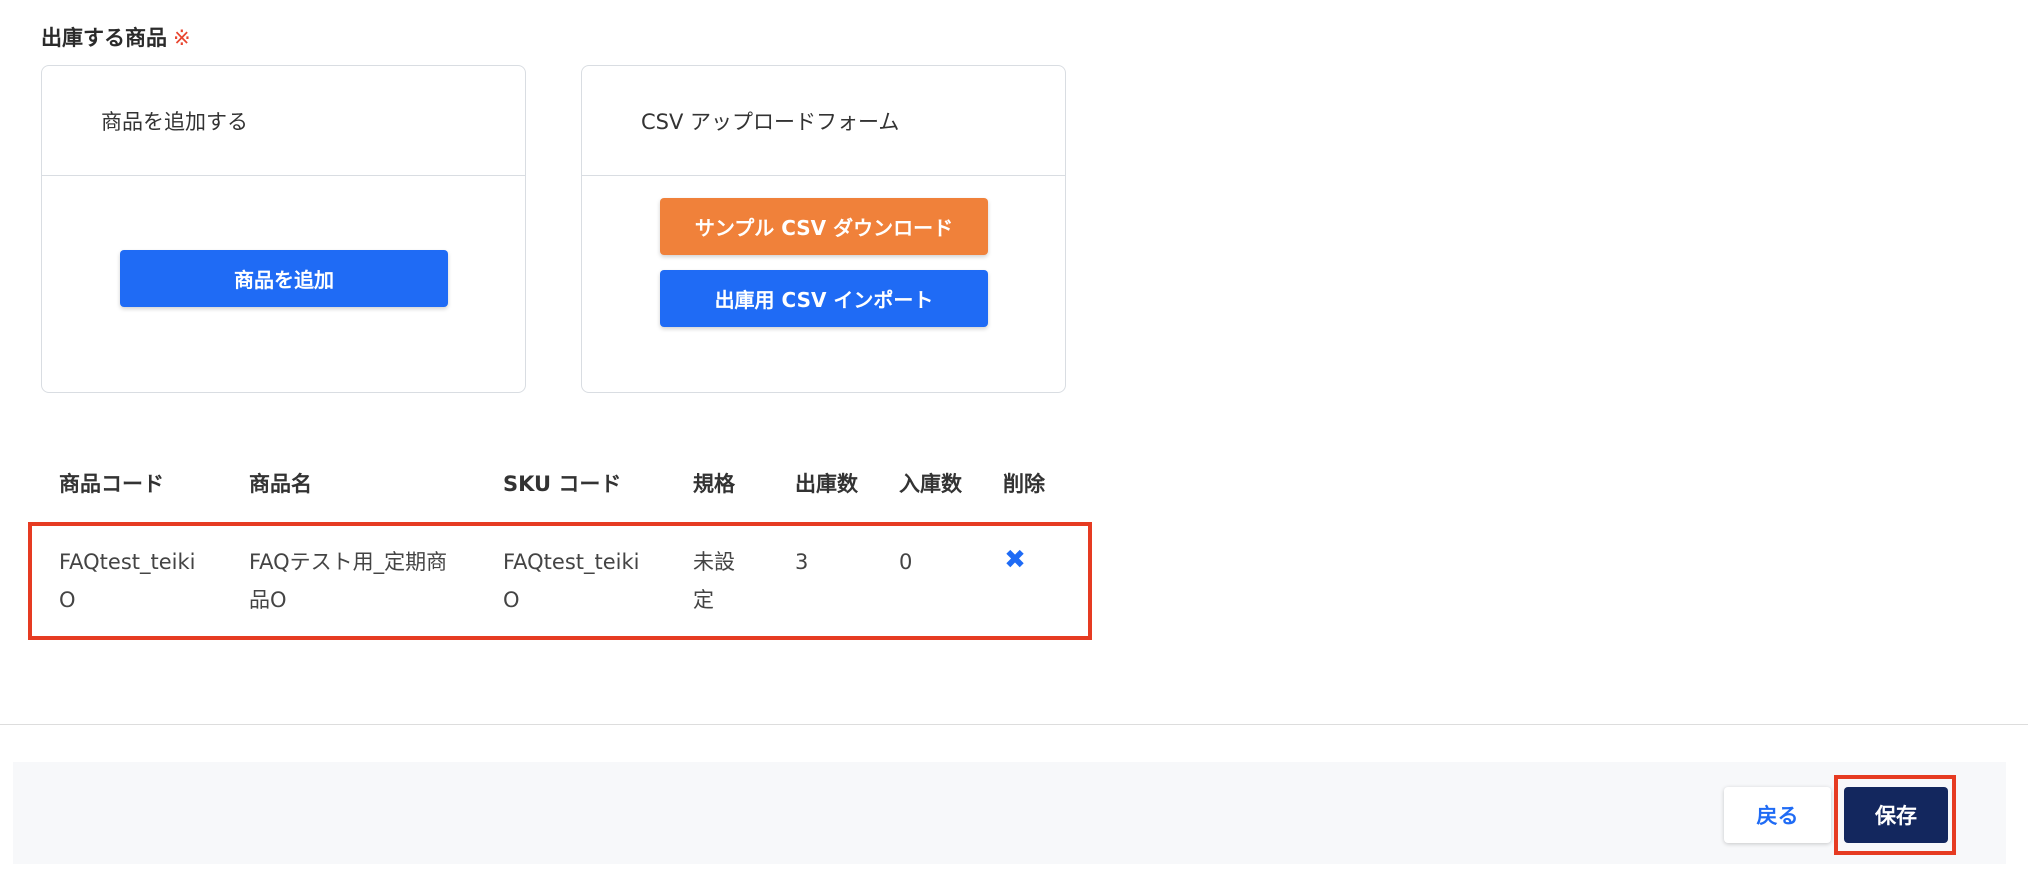  Describe the element at coordinates (823, 121) in the screenshot. I see `csv-upload-card-header: CSV アップロードフォーム` at that location.